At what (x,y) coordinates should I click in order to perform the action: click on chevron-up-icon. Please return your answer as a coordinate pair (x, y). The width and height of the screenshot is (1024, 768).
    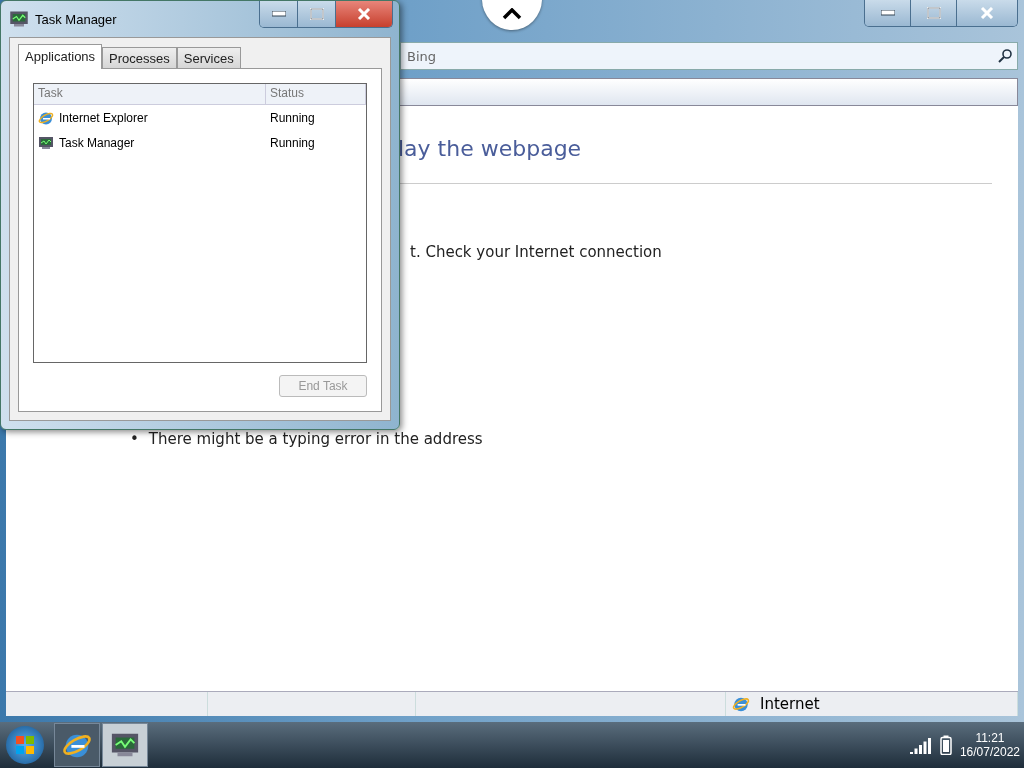
    Looking at the image, I should click on (512, 14).